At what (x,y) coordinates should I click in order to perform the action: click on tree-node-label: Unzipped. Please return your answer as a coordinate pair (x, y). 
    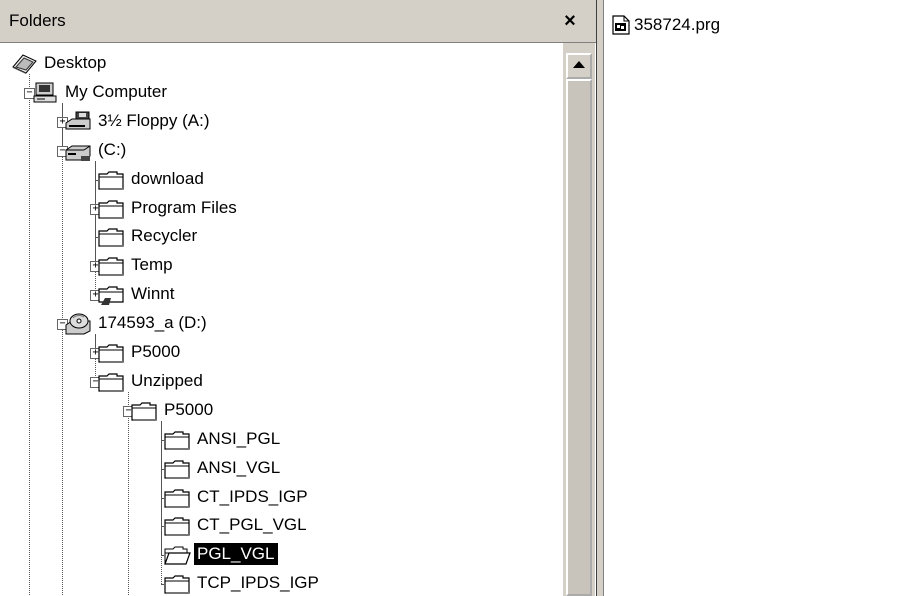
    Looking at the image, I should click on (167, 381).